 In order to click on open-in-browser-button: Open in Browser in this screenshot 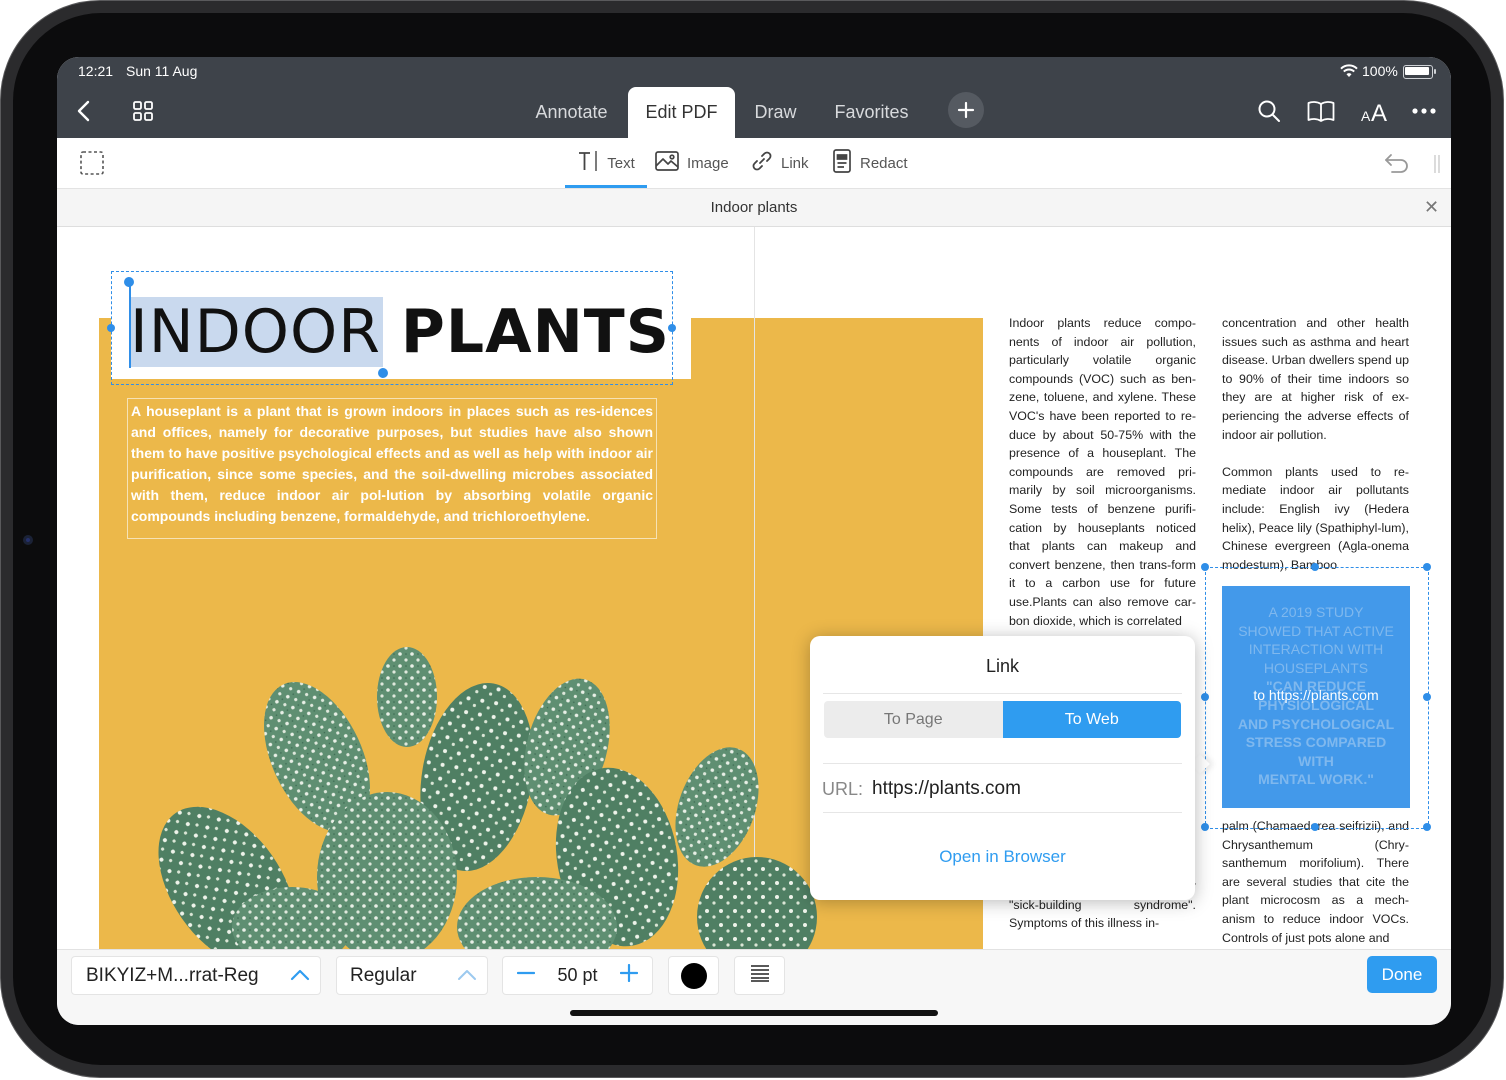, I will do `click(1002, 857)`.